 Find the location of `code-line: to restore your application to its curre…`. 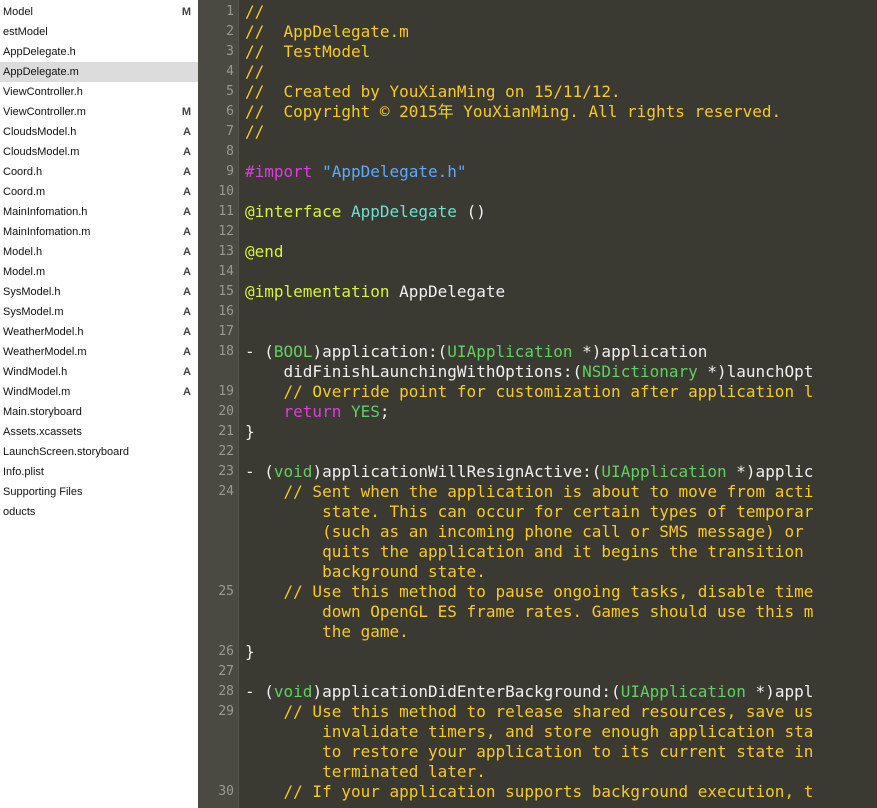

code-line: to restore your application to its curre… is located at coordinates (529, 752).